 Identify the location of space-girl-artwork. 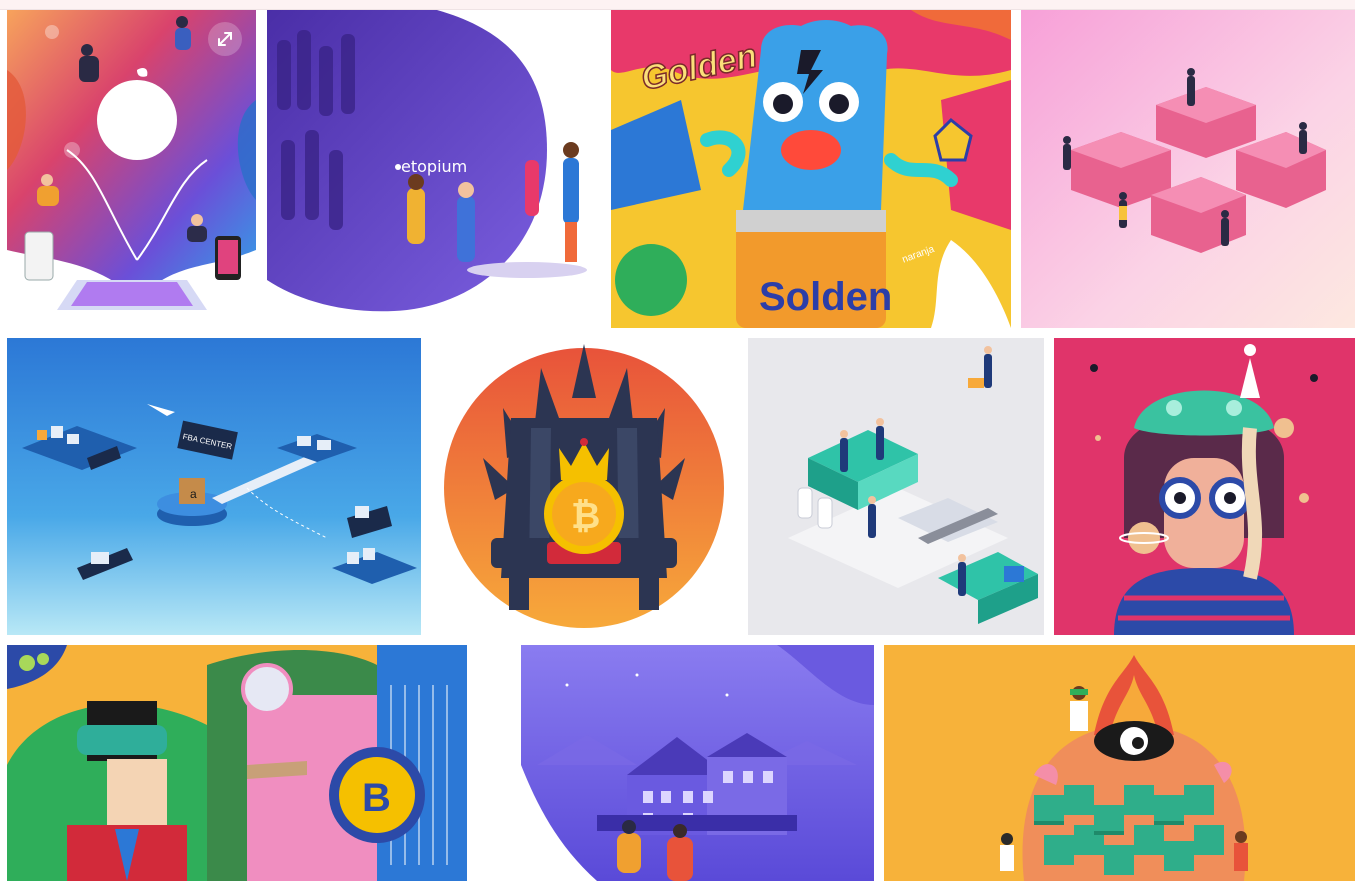
(1204, 486).